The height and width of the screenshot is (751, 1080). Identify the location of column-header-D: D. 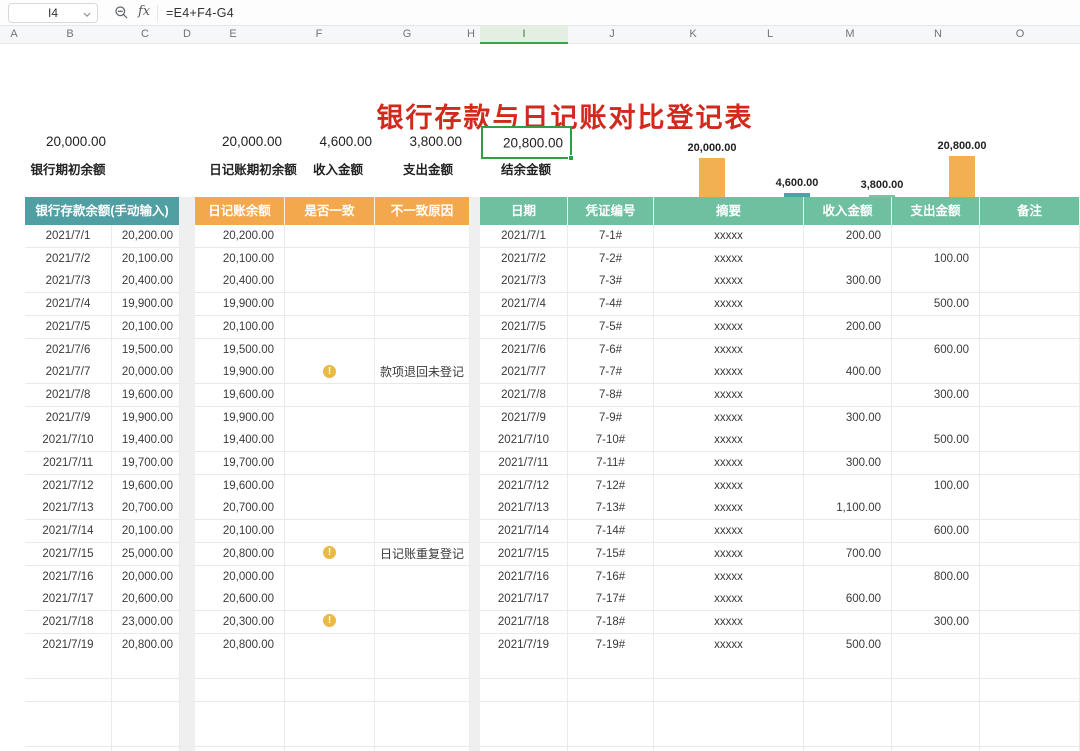
(187, 34).